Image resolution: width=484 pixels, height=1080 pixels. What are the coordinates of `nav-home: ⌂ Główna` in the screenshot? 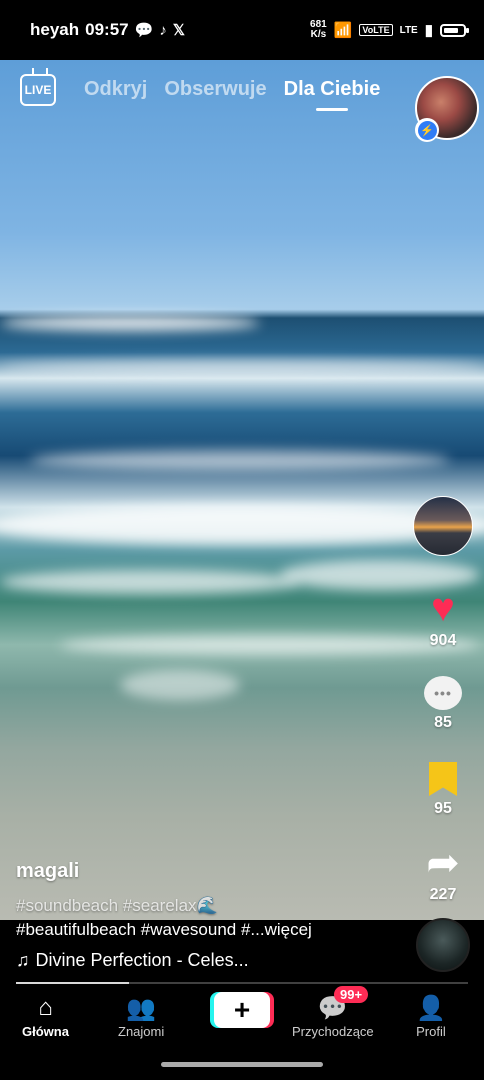 It's located at (45, 1015).